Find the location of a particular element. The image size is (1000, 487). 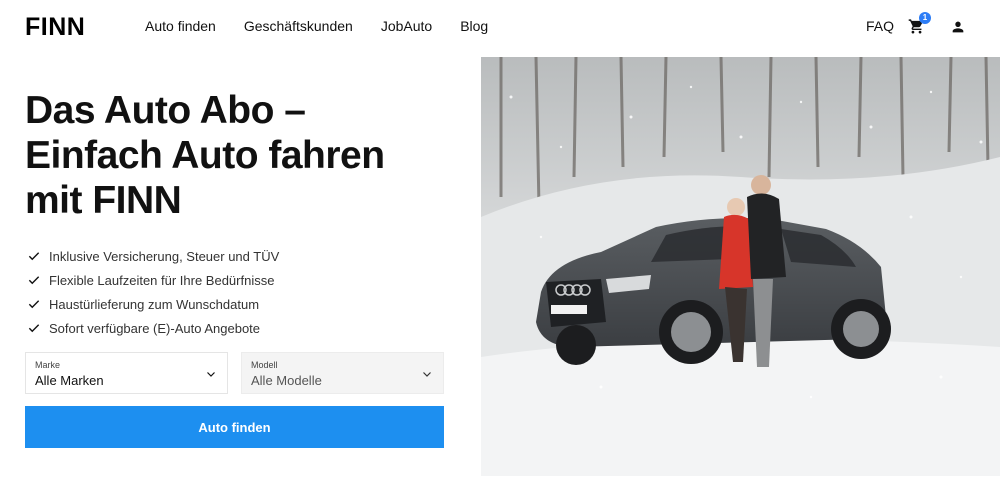

model-select: Modell Alle Modelle is located at coordinates (342, 373).